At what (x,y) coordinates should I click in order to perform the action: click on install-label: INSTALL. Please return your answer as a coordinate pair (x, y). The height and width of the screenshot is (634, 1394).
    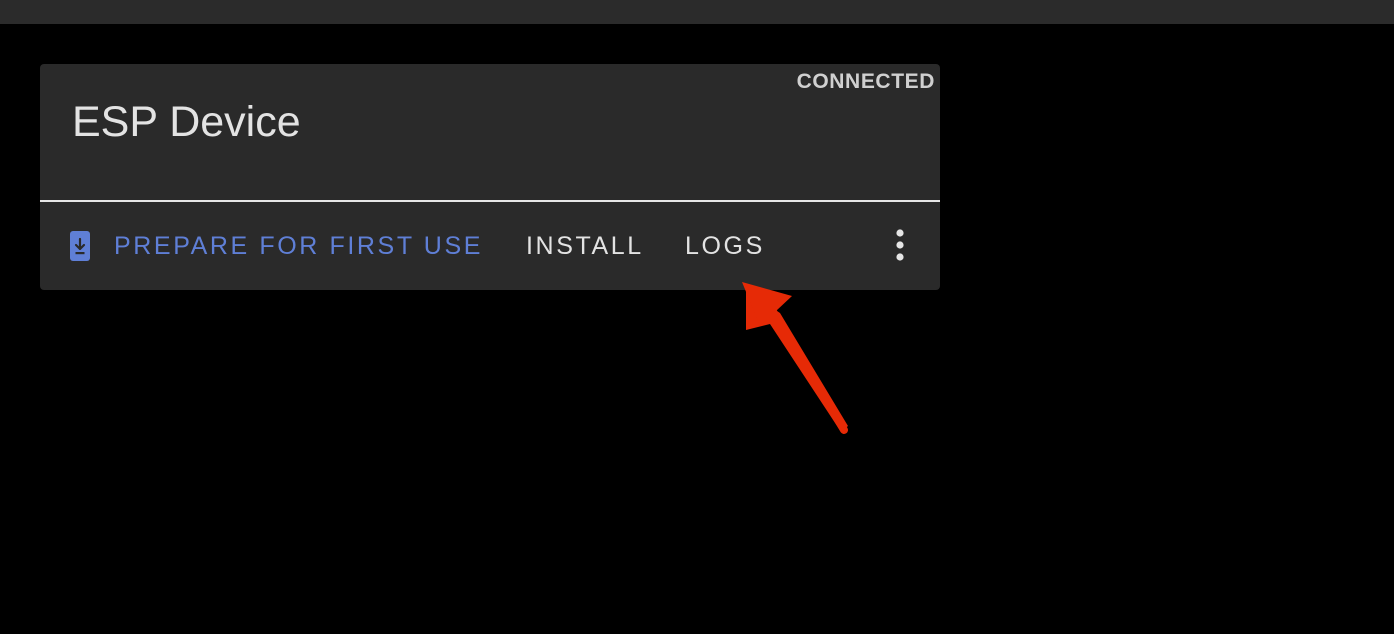
    Looking at the image, I should click on (585, 245).